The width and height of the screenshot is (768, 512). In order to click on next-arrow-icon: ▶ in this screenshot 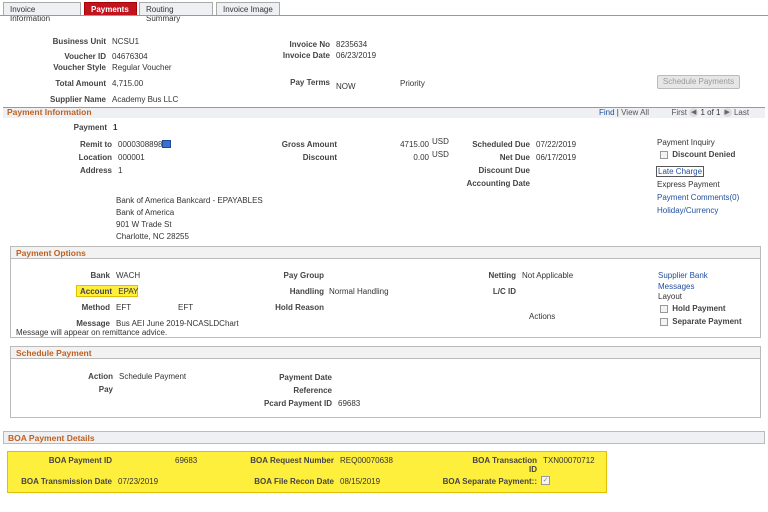, I will do `click(727, 113)`.